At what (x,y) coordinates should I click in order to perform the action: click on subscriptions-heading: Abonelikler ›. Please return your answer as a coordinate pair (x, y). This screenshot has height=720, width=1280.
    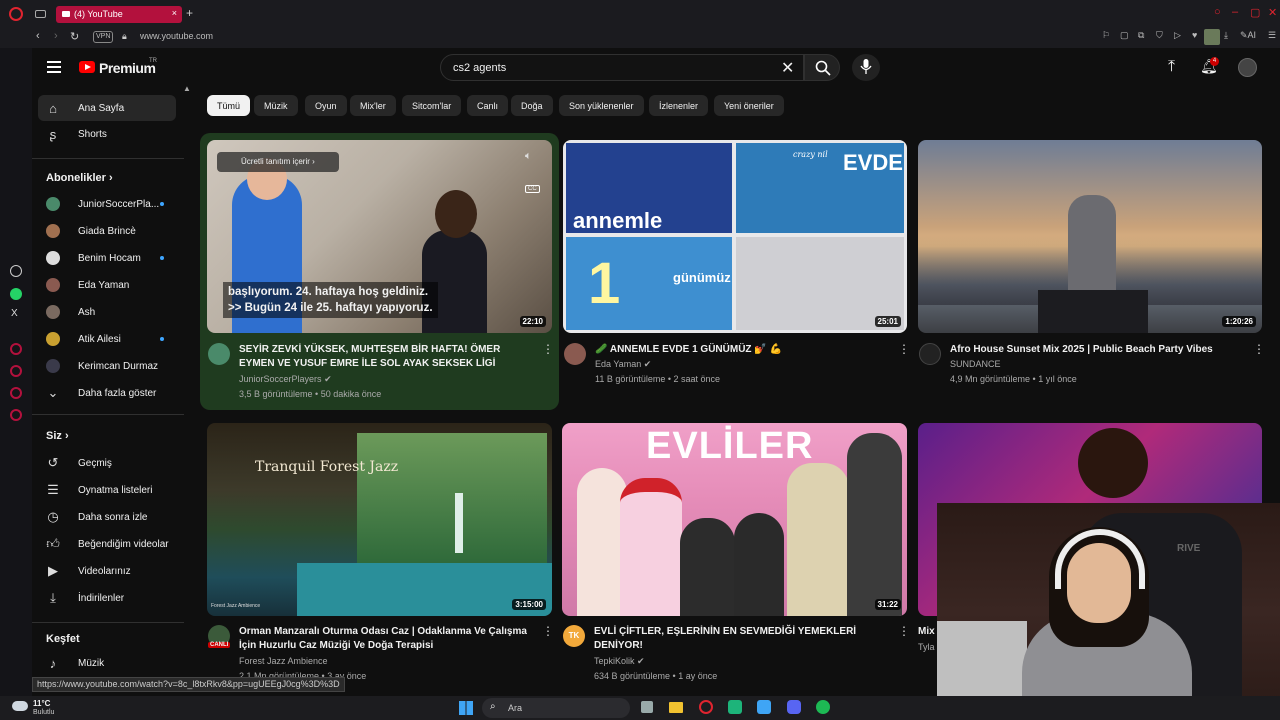
    Looking at the image, I should click on (79, 178).